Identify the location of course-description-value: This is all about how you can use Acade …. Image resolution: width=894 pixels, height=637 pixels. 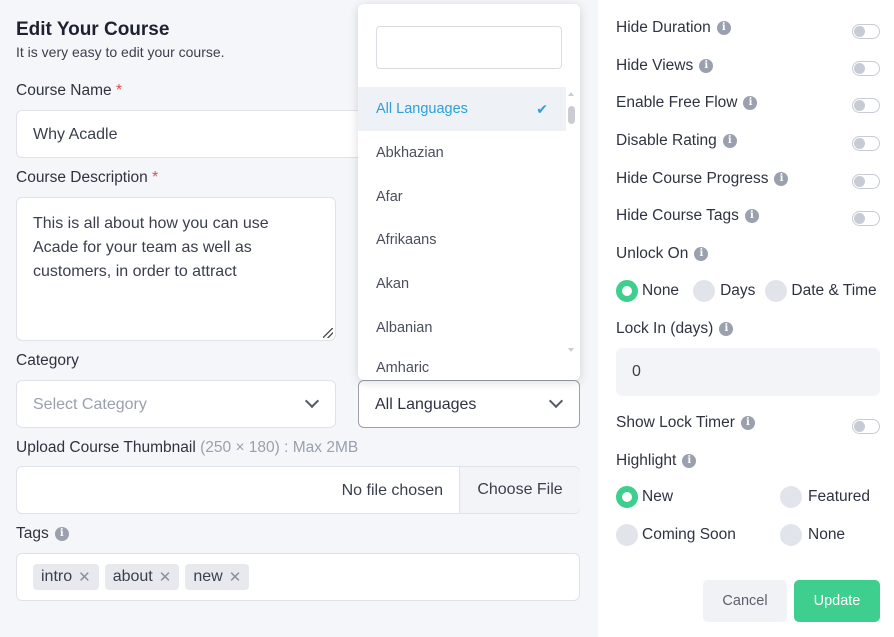
(151, 247).